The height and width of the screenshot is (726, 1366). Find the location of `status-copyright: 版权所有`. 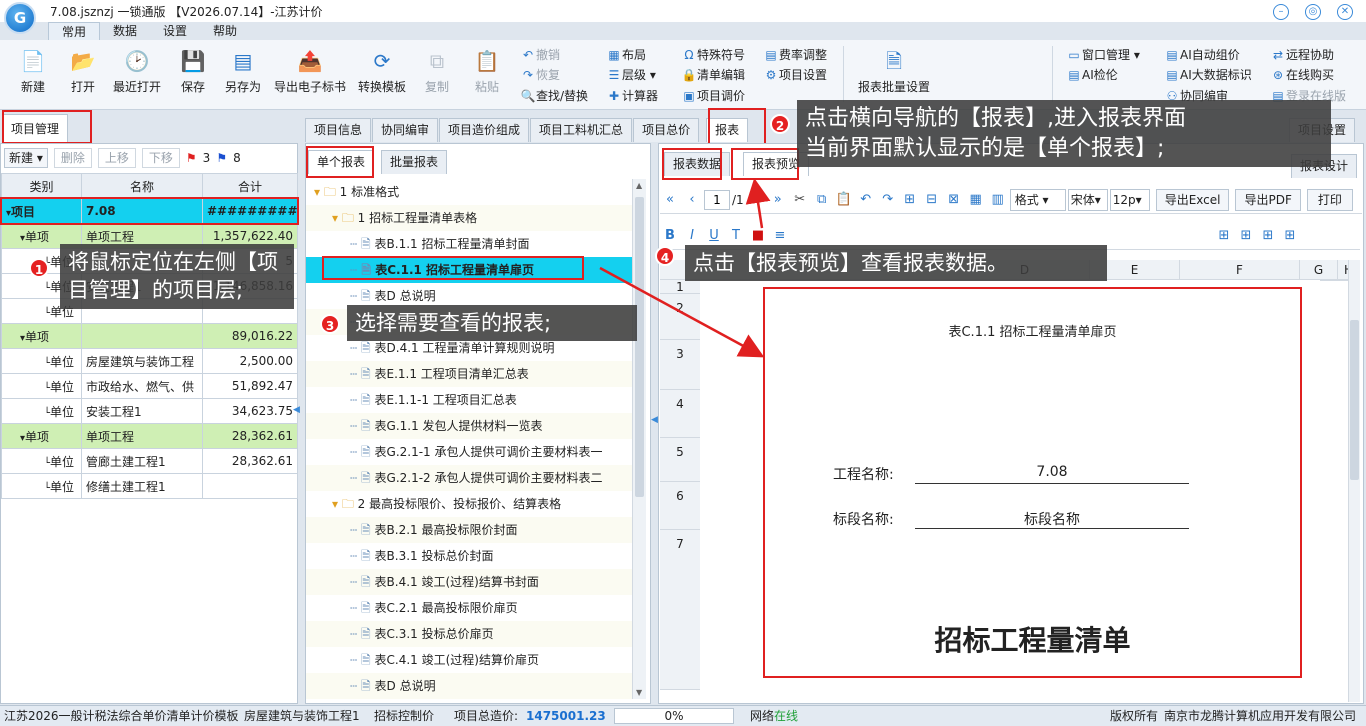

status-copyright: 版权所有 is located at coordinates (1134, 716).